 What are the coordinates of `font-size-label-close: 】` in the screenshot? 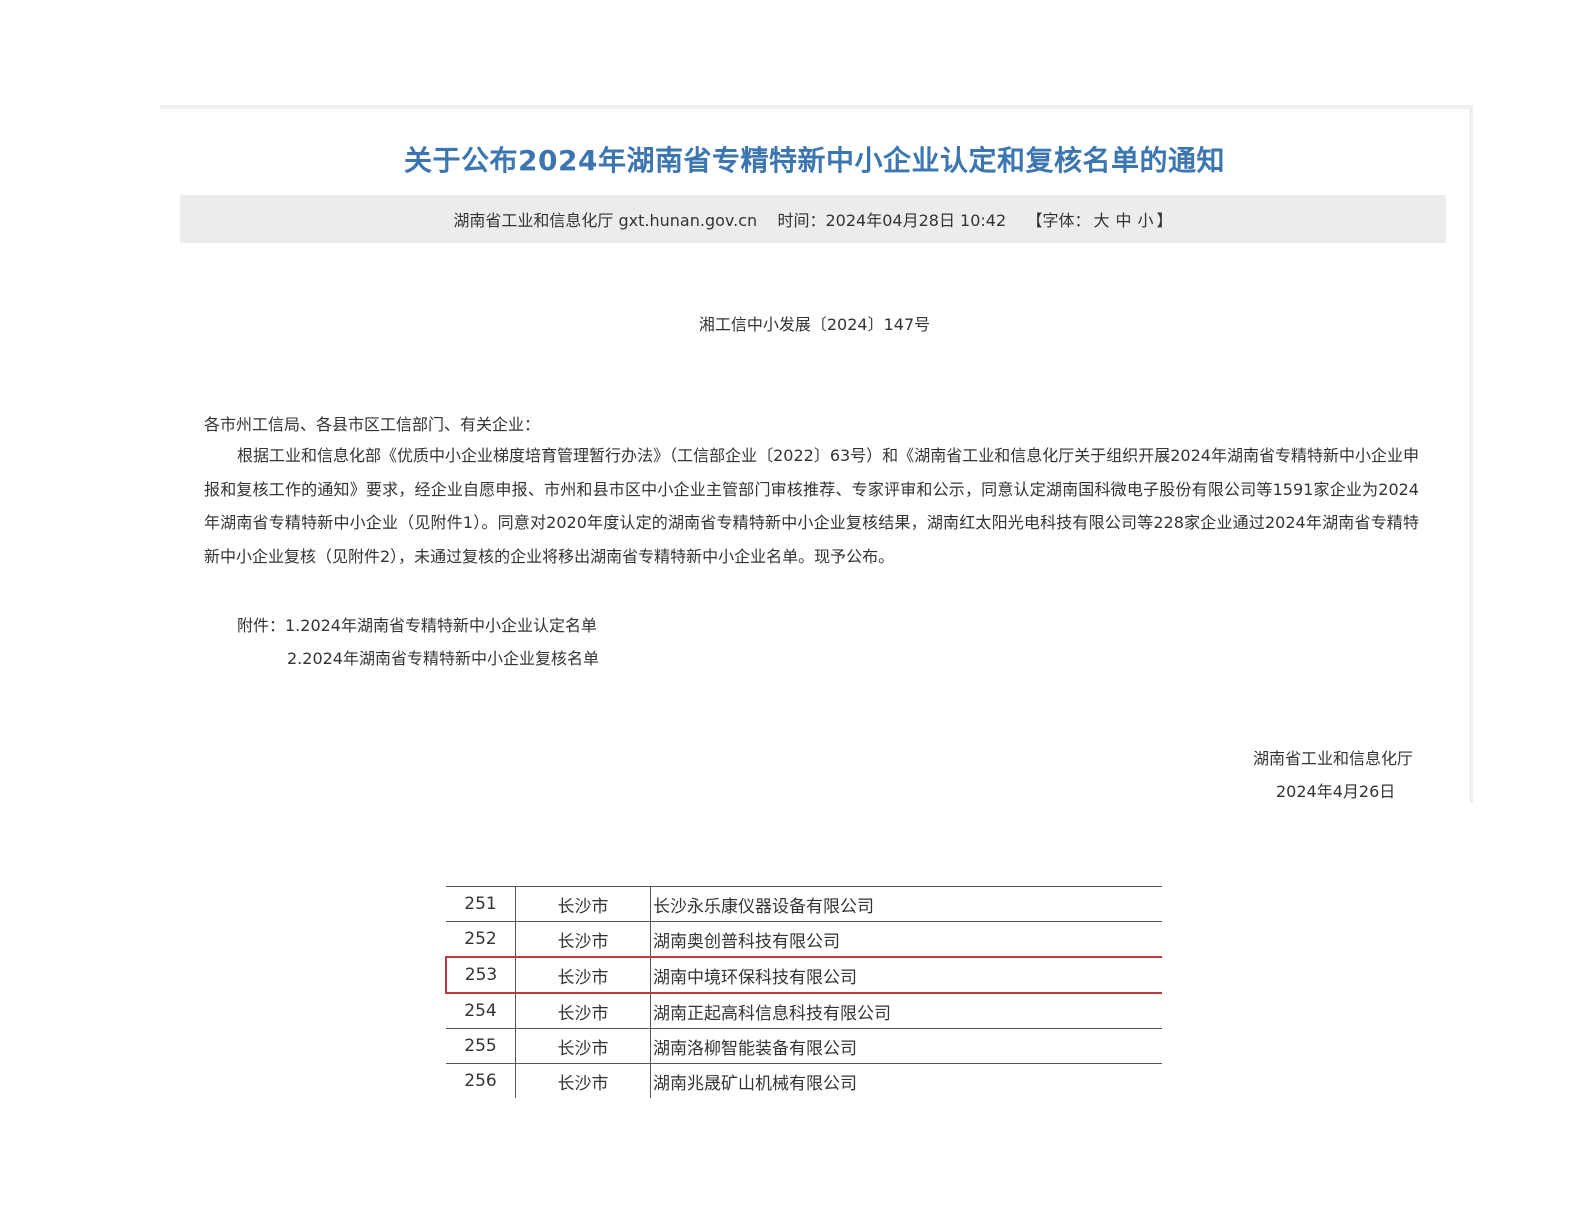 It's located at (1164, 220).